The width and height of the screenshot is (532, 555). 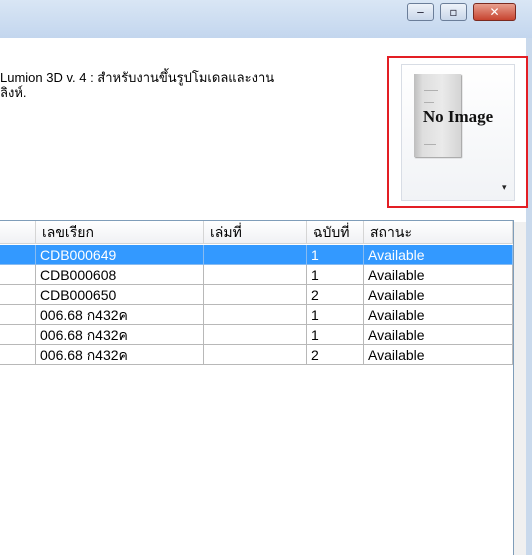 I want to click on call-no-cell: CDB000649, so click(x=120, y=255).